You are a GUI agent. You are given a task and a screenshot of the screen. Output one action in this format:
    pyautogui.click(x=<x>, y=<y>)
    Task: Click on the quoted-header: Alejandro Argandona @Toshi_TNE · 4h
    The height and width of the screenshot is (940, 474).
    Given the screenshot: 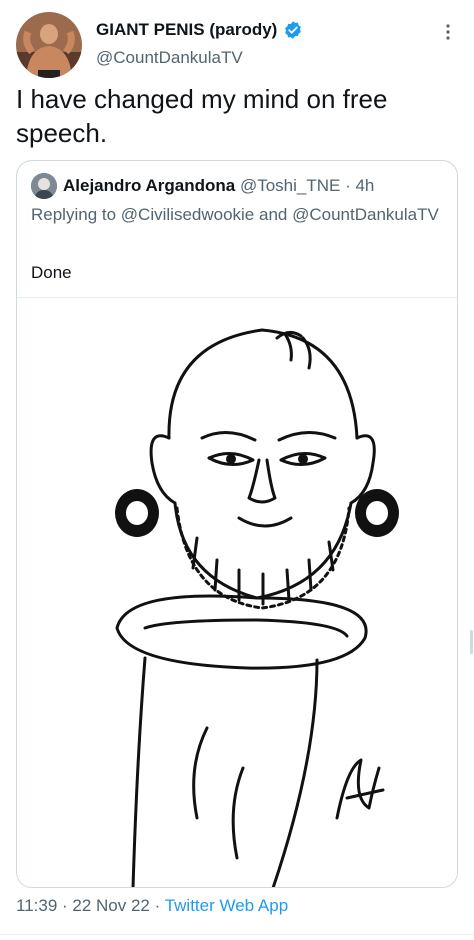 What is the action you would take?
    pyautogui.click(x=218, y=186)
    